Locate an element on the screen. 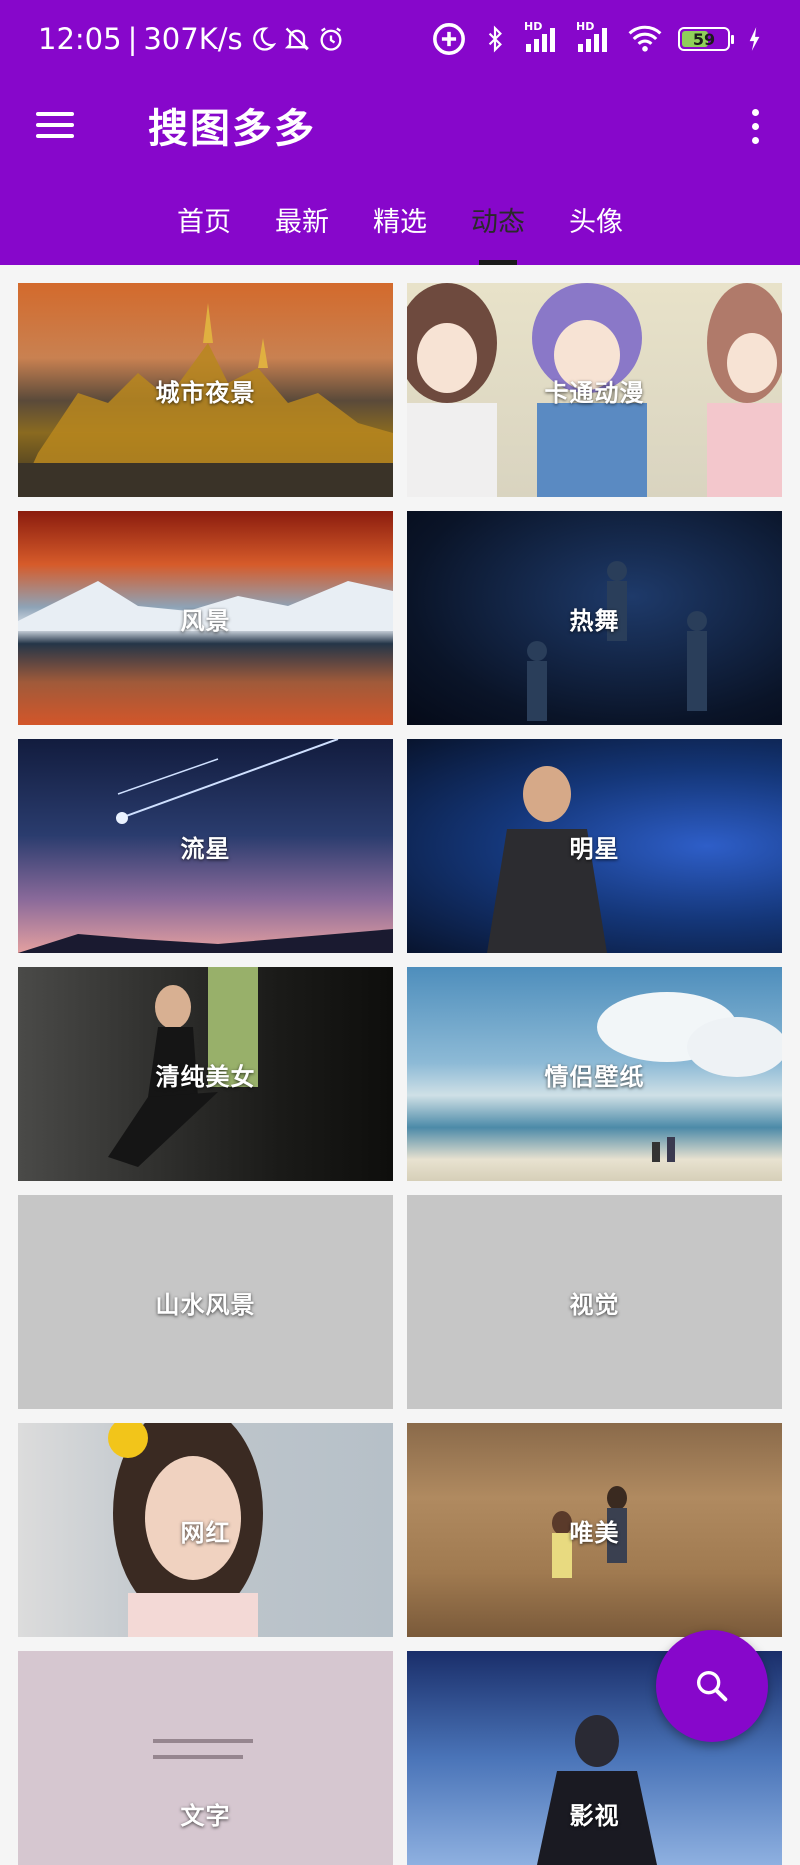 The height and width of the screenshot is (1865, 800). category-label: 明星 is located at coordinates (594, 848).